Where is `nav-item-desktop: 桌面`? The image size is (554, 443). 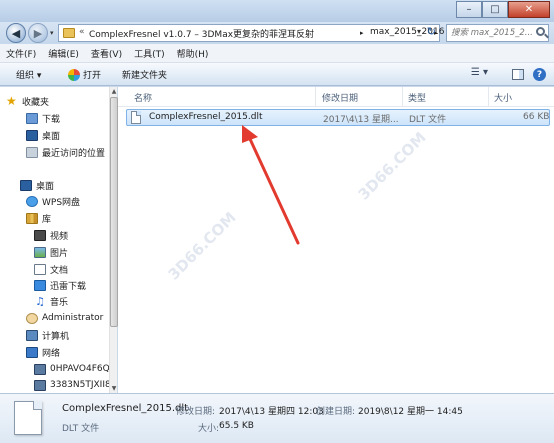 nav-item-desktop: 桌面 is located at coordinates (37, 185).